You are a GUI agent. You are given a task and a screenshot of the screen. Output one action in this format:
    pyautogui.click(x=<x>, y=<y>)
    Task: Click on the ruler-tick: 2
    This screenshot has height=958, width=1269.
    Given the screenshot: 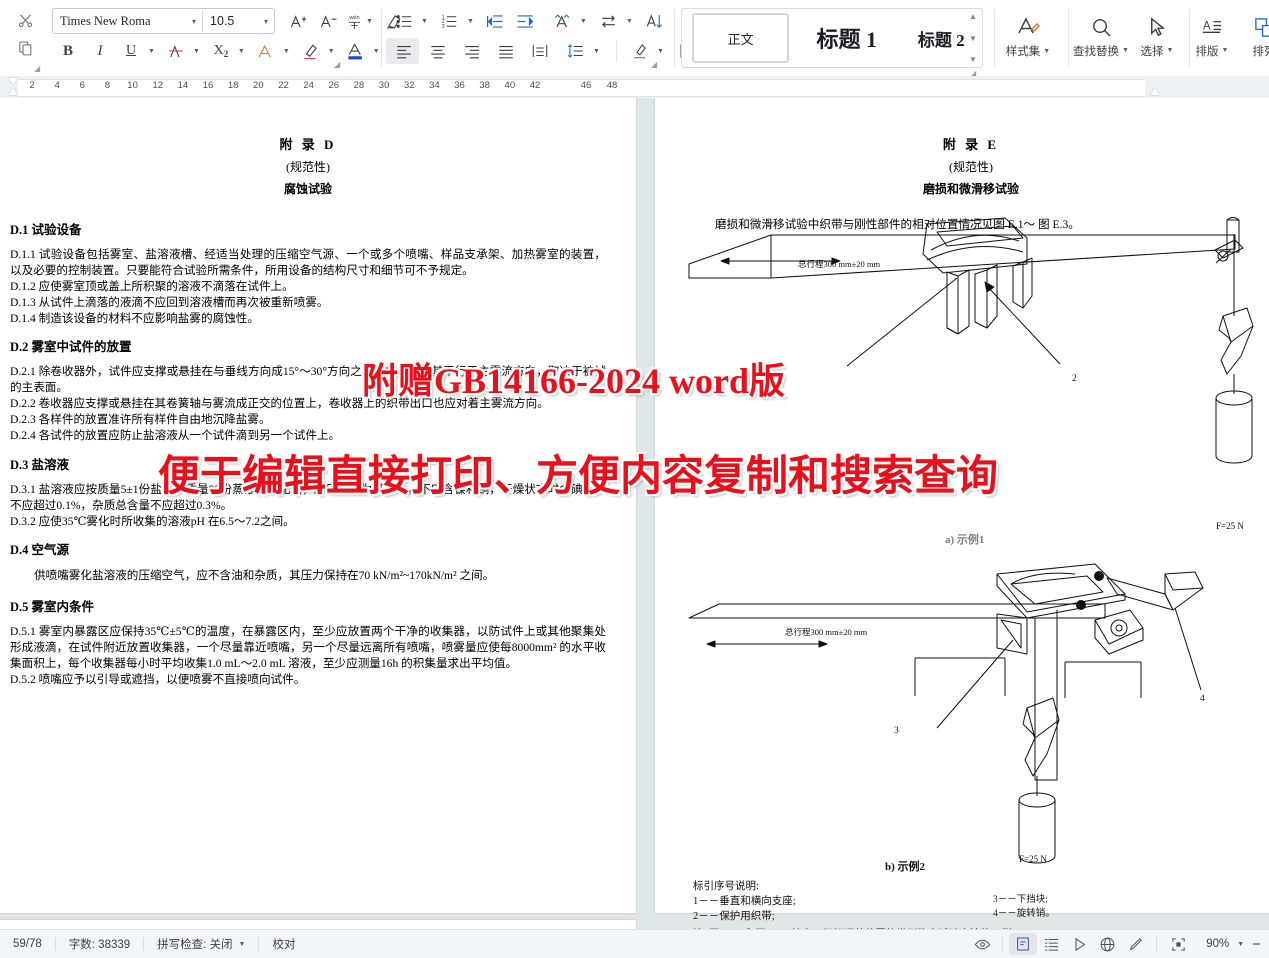 What is the action you would take?
    pyautogui.click(x=31, y=85)
    